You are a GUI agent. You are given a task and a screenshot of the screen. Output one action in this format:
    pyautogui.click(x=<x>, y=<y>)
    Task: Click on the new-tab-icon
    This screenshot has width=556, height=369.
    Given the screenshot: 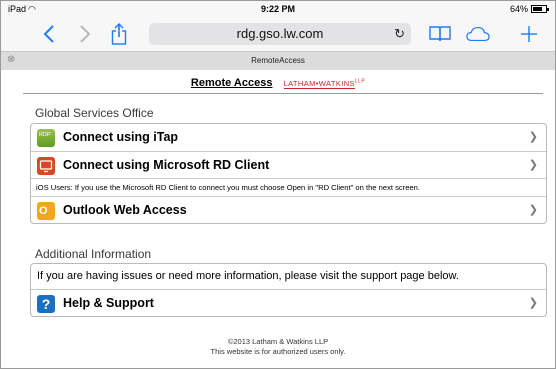 What is the action you would take?
    pyautogui.click(x=529, y=34)
    